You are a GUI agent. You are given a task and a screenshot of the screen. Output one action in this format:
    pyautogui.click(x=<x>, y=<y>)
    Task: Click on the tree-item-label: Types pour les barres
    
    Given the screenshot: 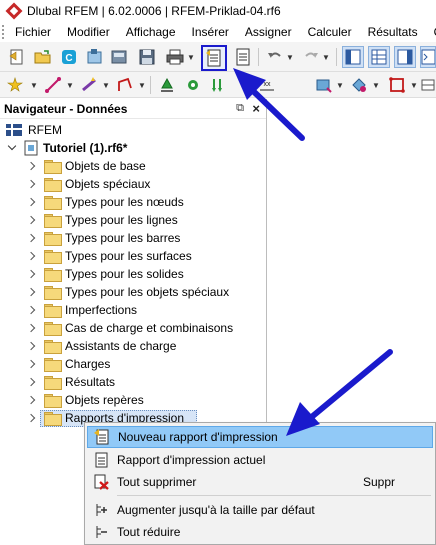 What is the action you would take?
    pyautogui.click(x=123, y=238)
    